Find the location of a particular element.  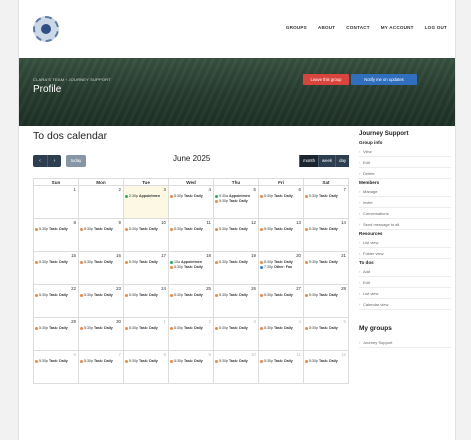

calendar-day-cell: 24 5:30p Task: Daily is located at coordinates (146, 301).